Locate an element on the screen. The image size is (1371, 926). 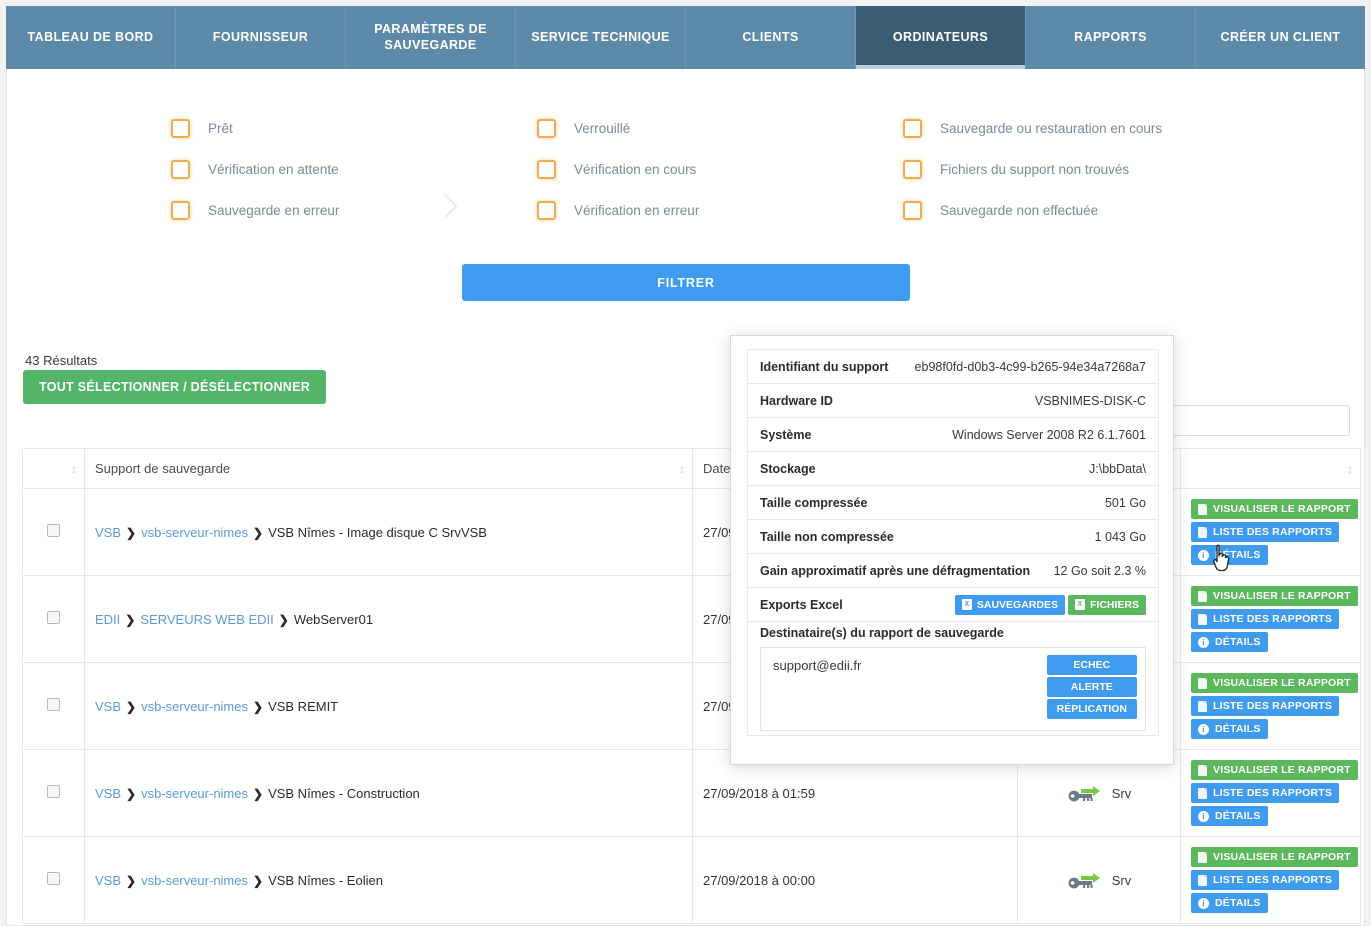
detail-key: Système is located at coordinates (786, 434).